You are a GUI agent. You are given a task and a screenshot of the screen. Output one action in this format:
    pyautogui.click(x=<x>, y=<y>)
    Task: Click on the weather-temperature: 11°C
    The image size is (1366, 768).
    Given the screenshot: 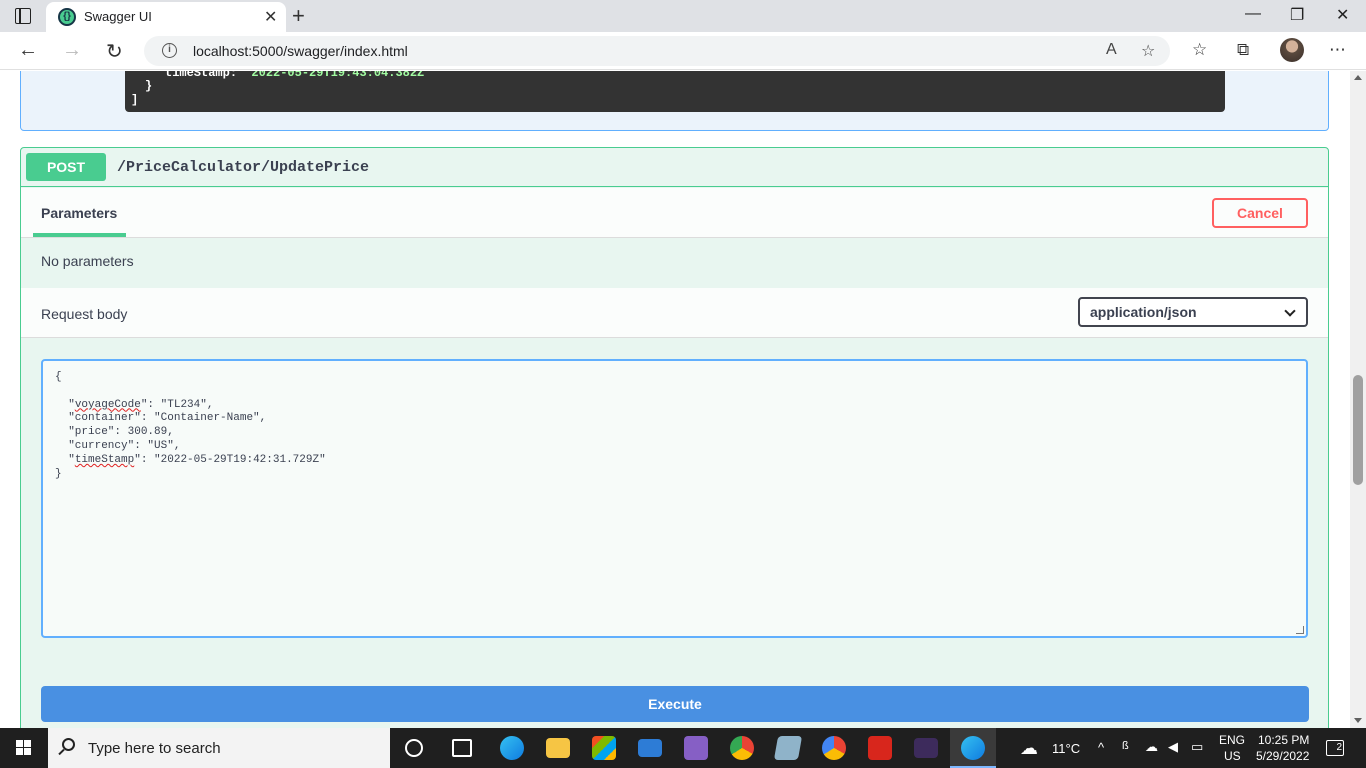 What is the action you would take?
    pyautogui.click(x=1066, y=748)
    